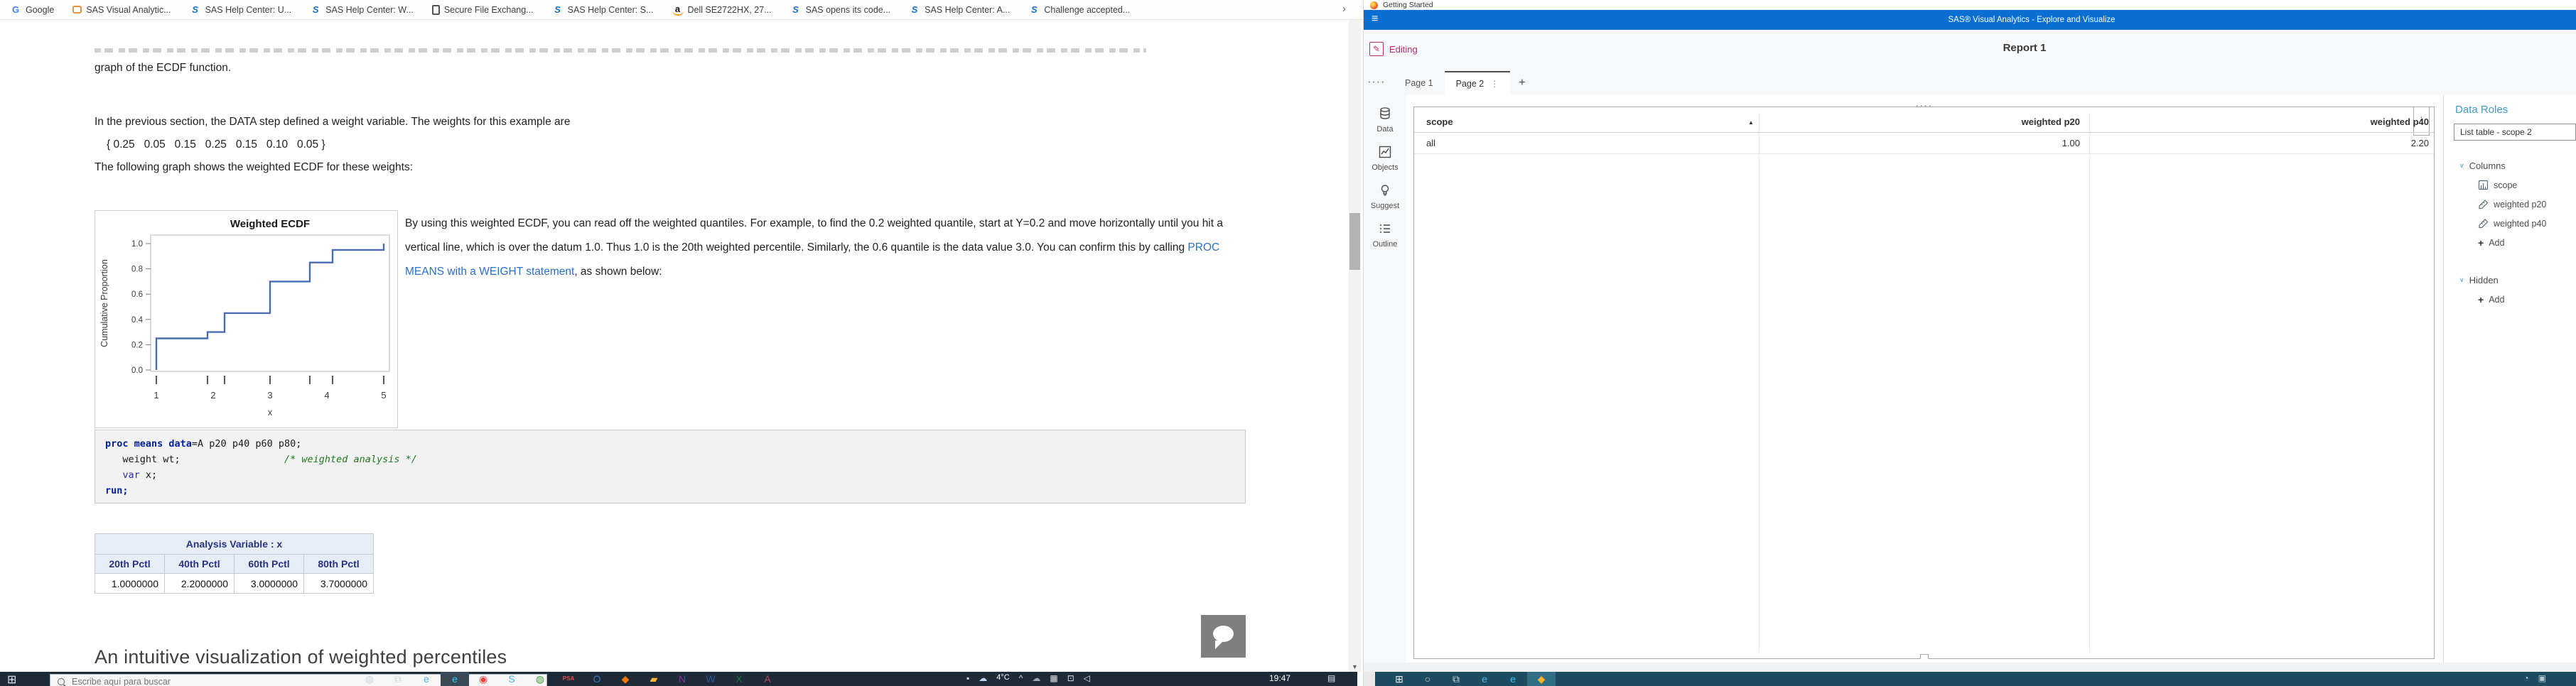  I want to click on object-drag-handle-icon, so click(1924, 106).